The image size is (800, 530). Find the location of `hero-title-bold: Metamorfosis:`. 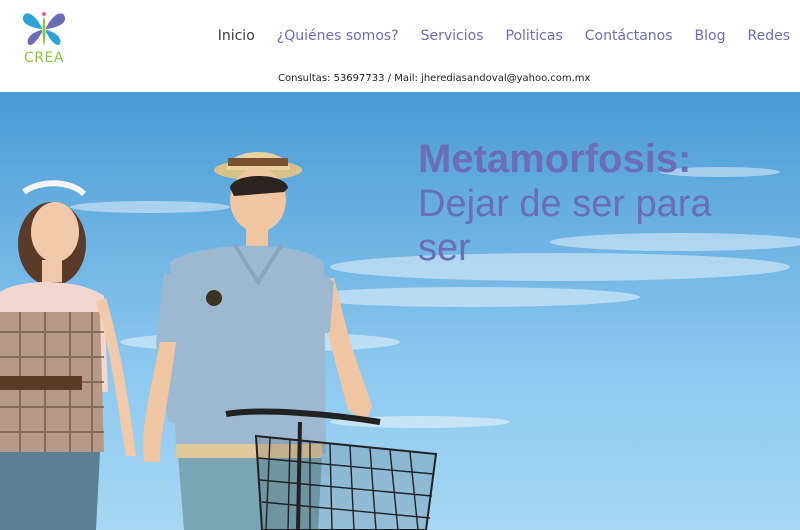

hero-title-bold: Metamorfosis: is located at coordinates (555, 159).